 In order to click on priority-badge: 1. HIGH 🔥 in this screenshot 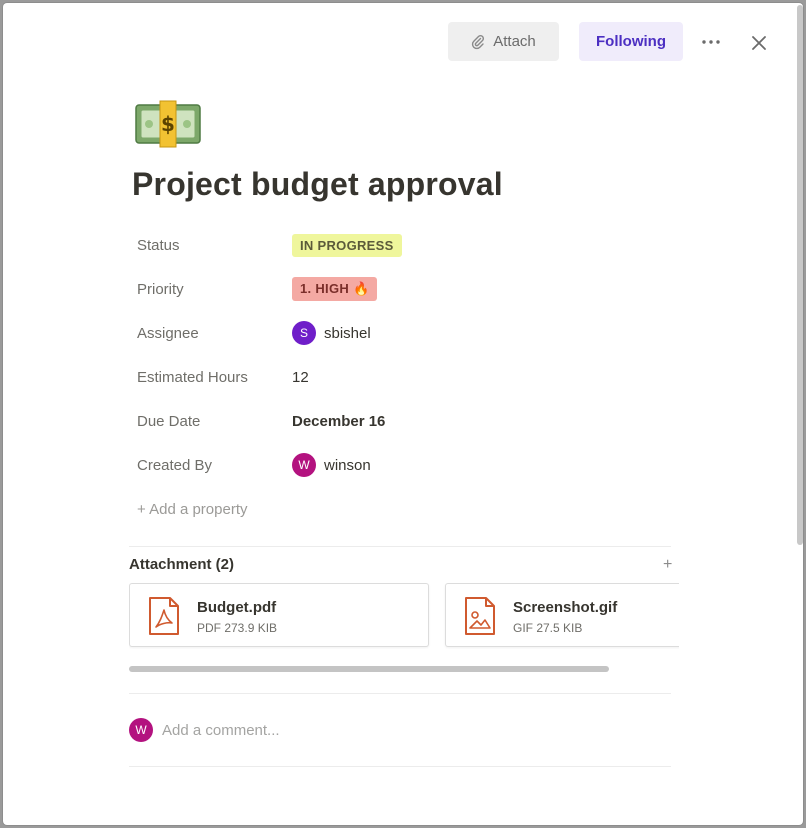, I will do `click(335, 289)`.